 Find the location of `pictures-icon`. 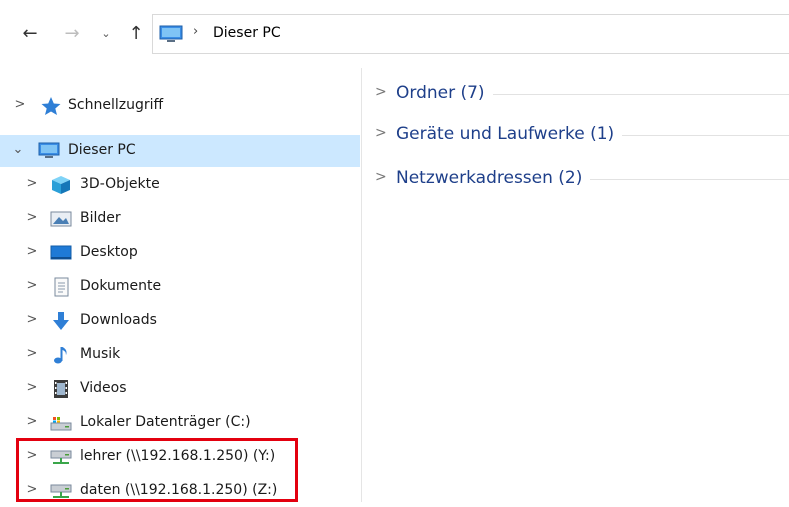

pictures-icon is located at coordinates (61, 219).